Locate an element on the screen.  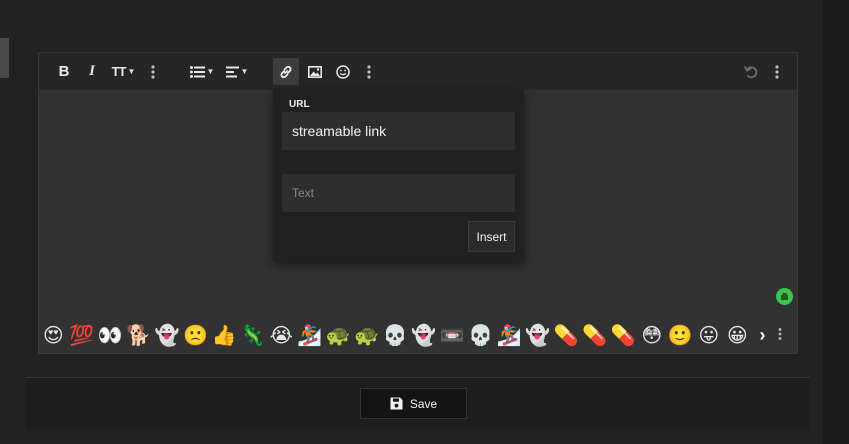
bold-button: B is located at coordinates (64, 71).